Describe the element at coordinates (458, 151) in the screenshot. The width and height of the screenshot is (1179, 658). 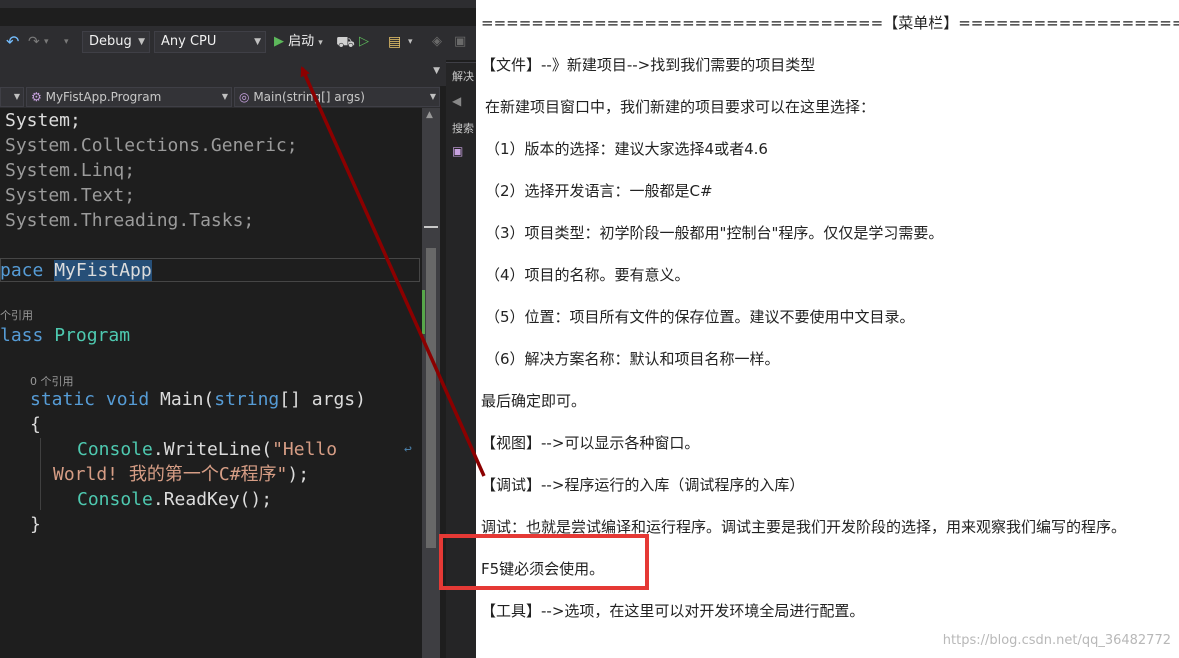
I see `solution-icon: ▣` at that location.